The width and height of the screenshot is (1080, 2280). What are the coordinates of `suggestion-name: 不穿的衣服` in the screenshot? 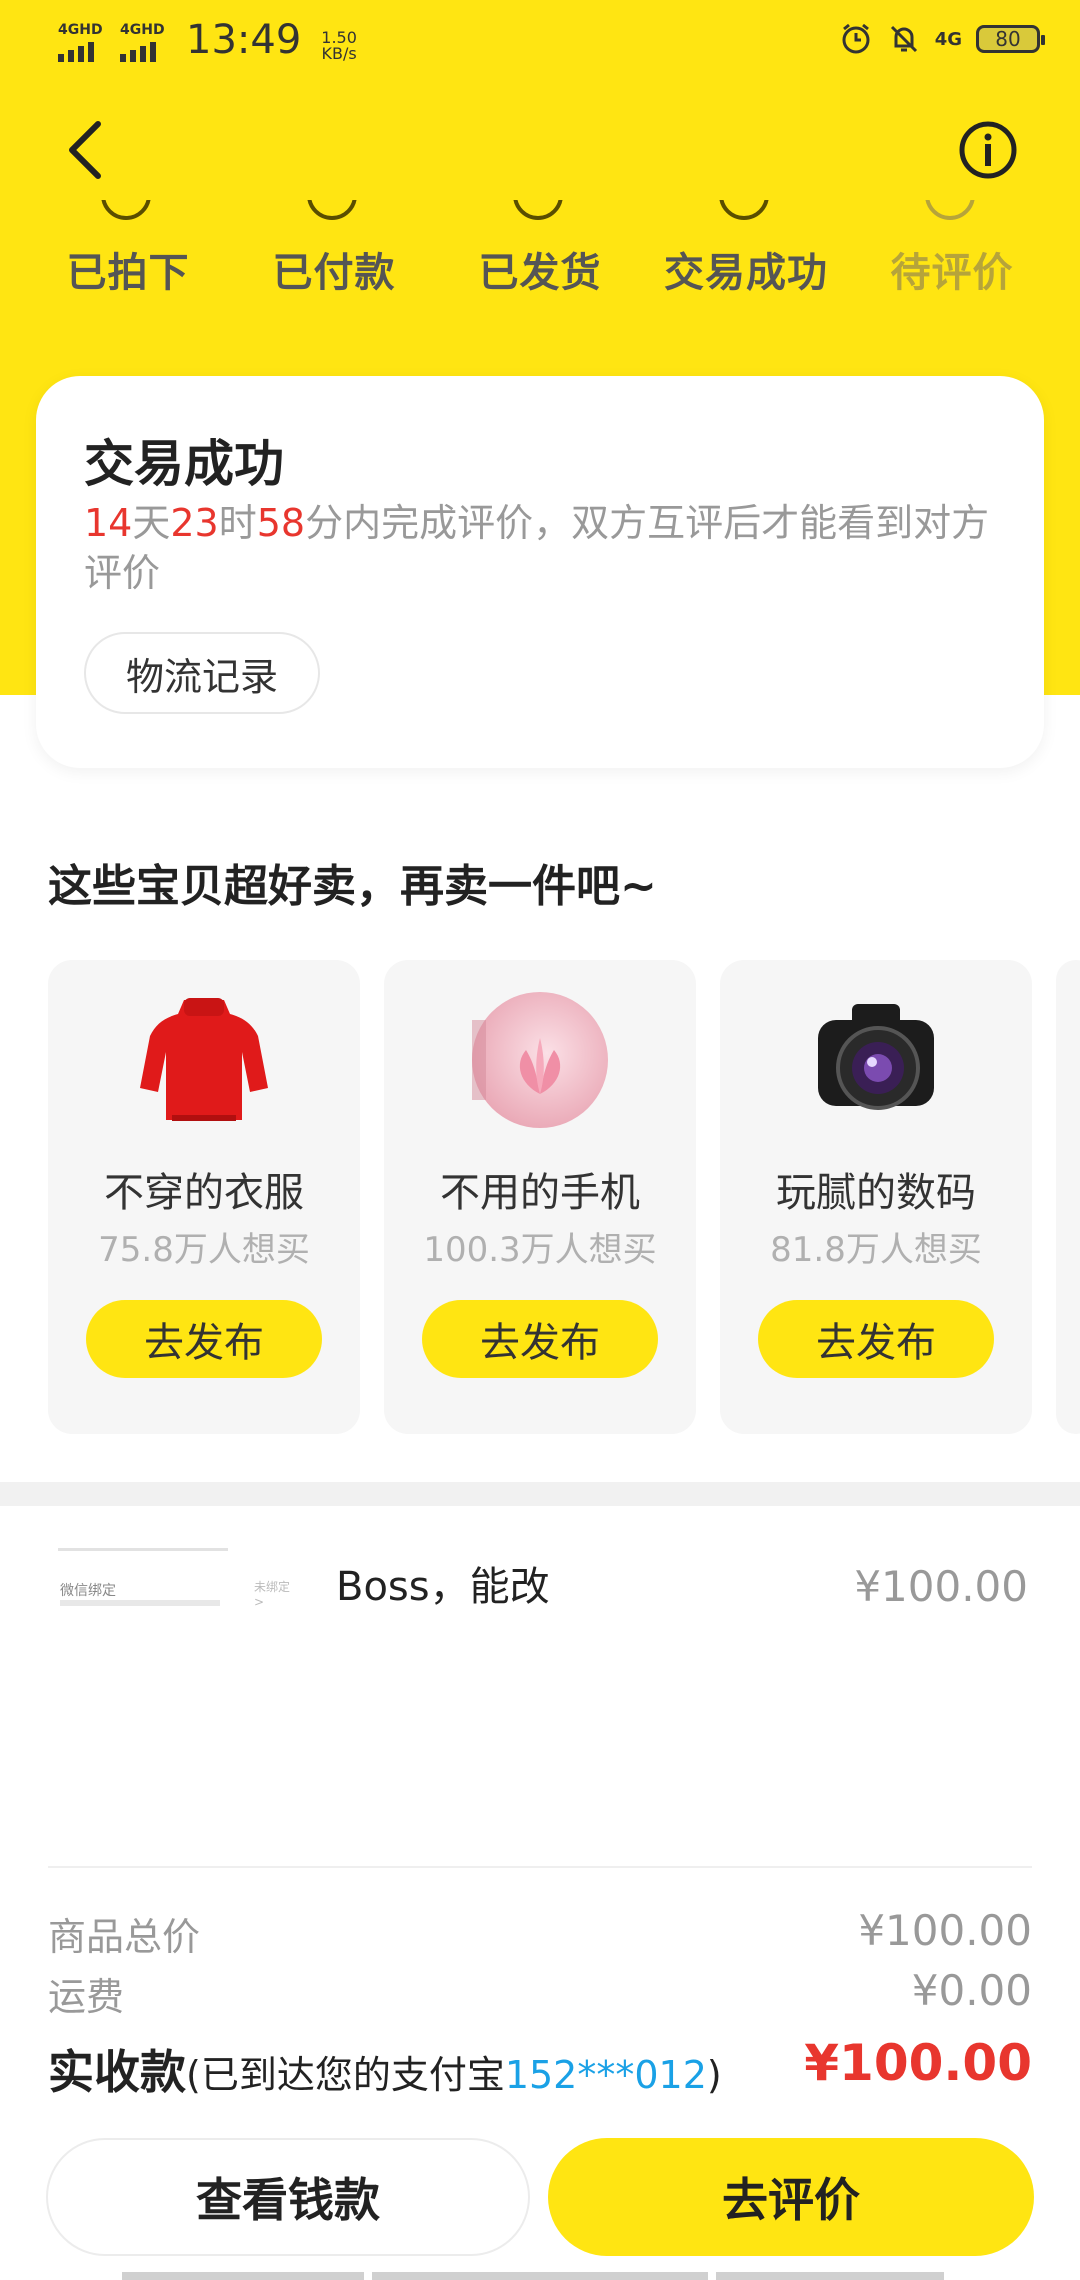 It's located at (204, 1193).